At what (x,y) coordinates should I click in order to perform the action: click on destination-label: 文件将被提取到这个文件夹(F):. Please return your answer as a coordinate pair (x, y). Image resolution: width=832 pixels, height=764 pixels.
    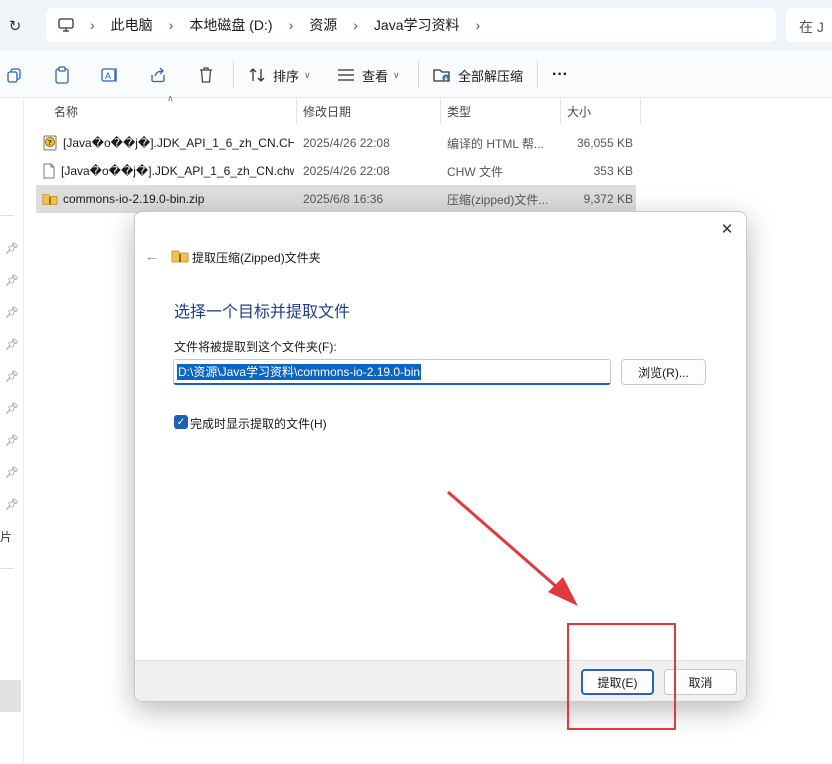
    Looking at the image, I should click on (255, 347).